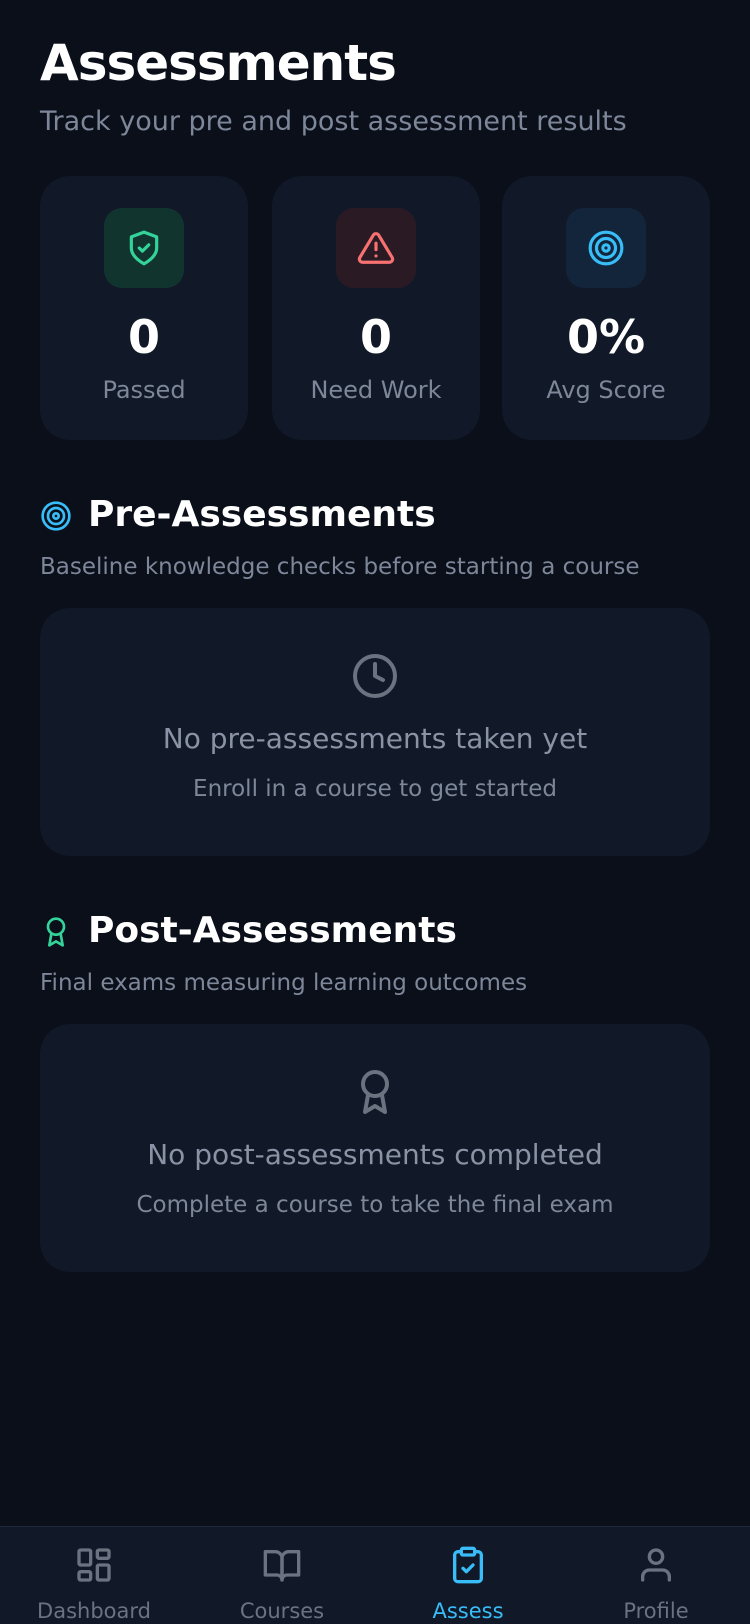  What do you see at coordinates (375, 676) in the screenshot?
I see `clock-icon` at bounding box center [375, 676].